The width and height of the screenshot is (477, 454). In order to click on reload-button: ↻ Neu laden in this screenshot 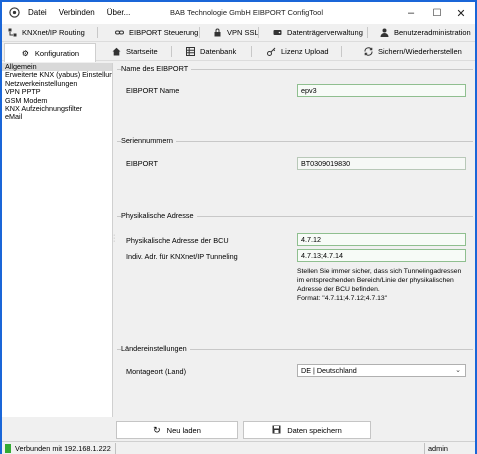, I will do `click(177, 430)`.